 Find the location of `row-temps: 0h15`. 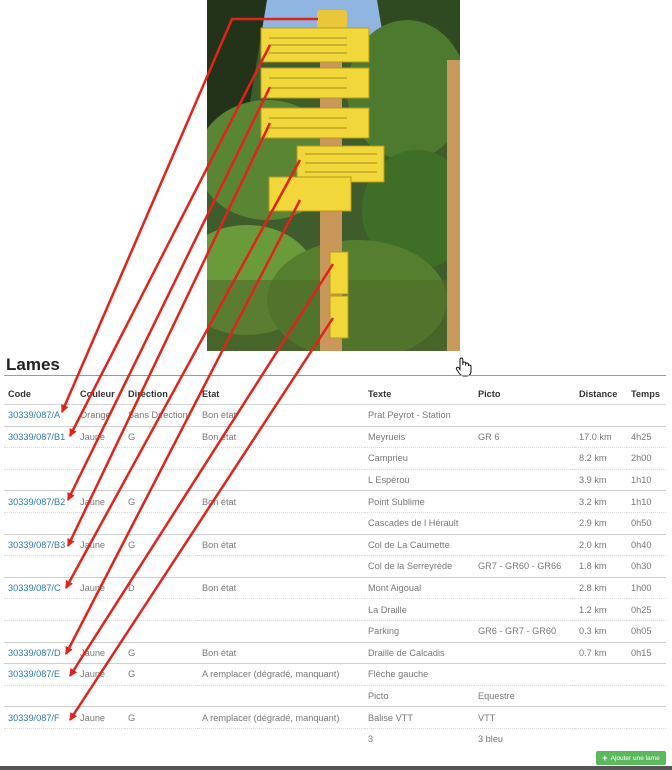

row-temps: 0h15 is located at coordinates (646, 652).